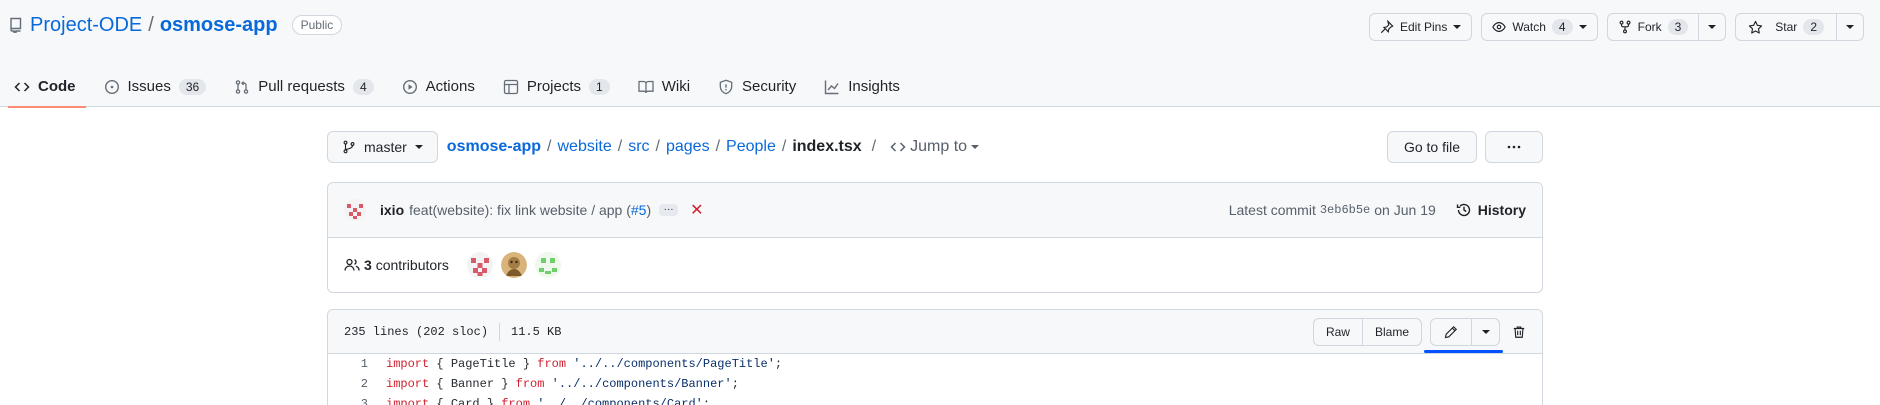  What do you see at coordinates (599, 86) in the screenshot?
I see `projects-count: 1` at bounding box center [599, 86].